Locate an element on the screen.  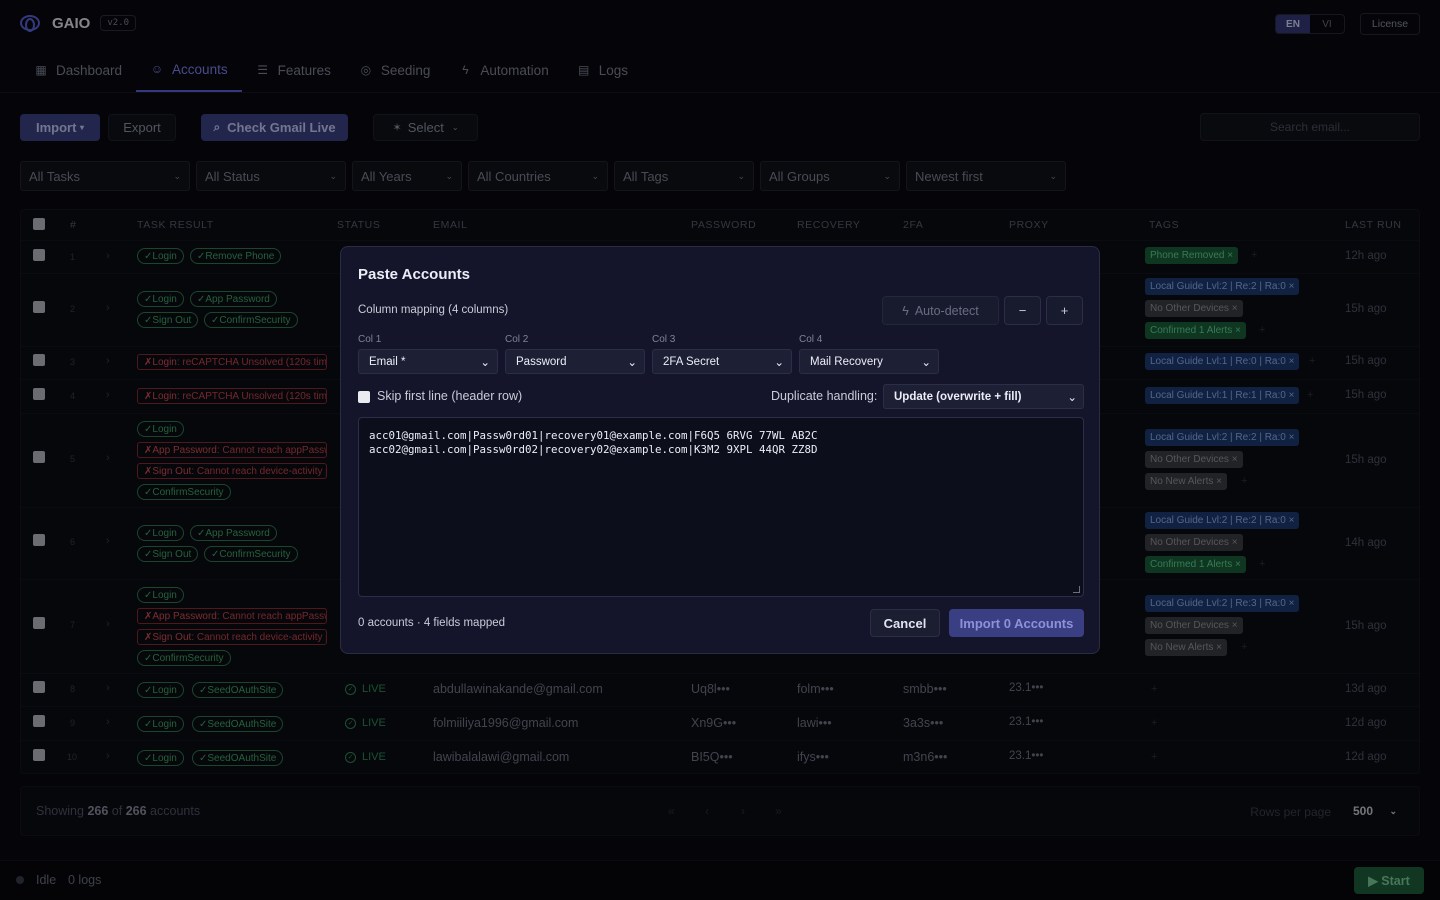
col-1-select: Email * ⌄ is located at coordinates (428, 361).